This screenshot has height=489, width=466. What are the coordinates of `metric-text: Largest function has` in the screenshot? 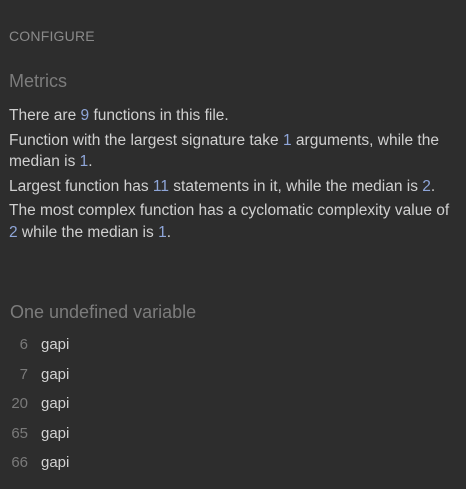 It's located at (81, 186).